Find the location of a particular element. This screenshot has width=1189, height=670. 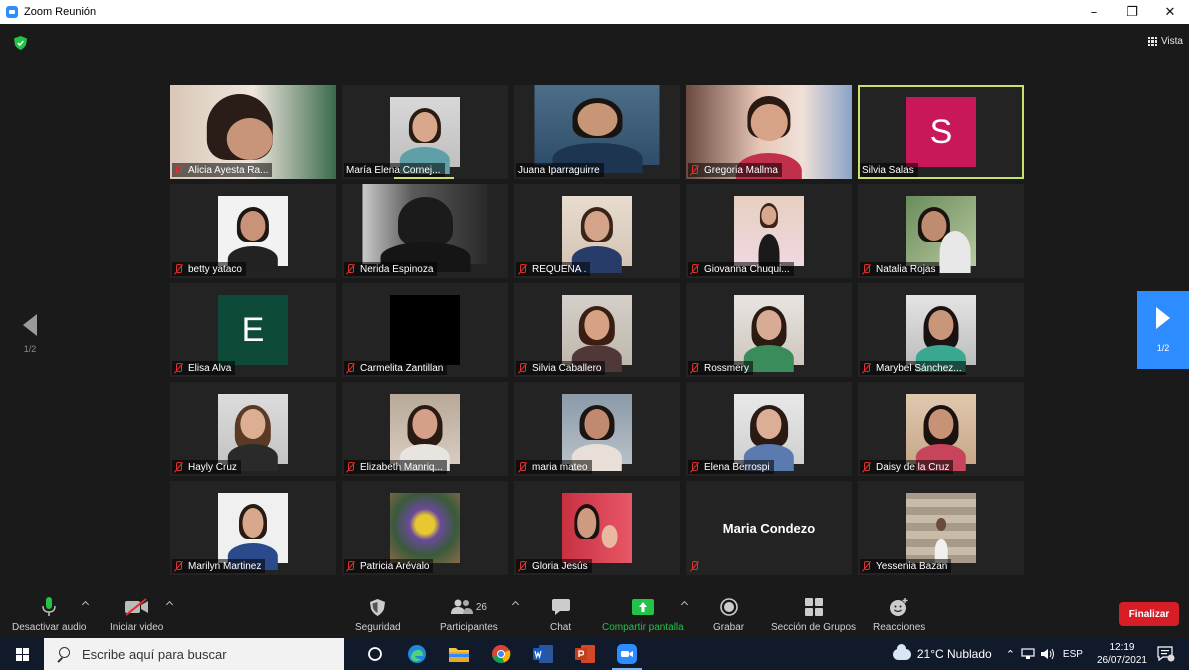

reactions-button: Reacciones is located at coordinates (899, 614).